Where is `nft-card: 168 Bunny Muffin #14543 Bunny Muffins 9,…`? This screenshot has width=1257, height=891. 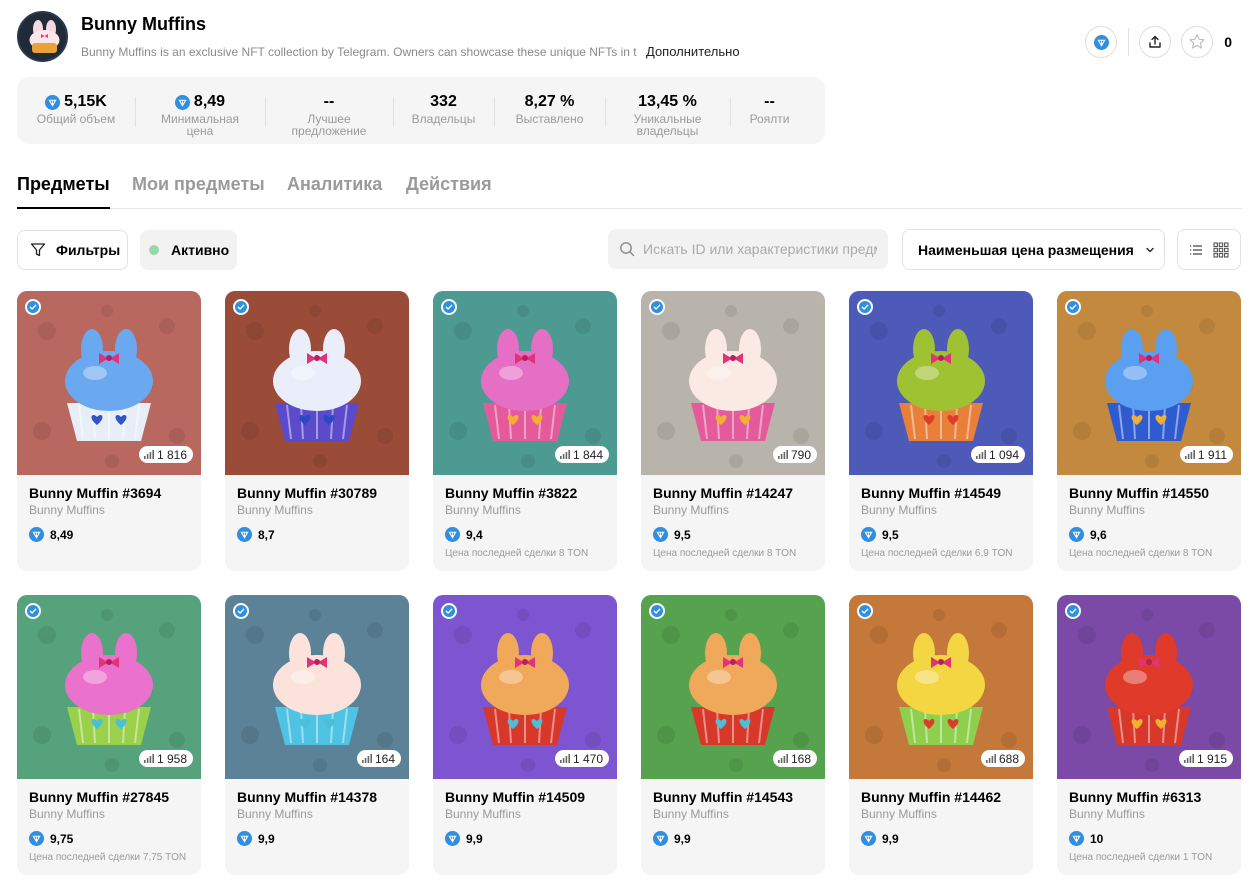 nft-card: 168 Bunny Muffin #14543 Bunny Muffins 9,… is located at coordinates (733, 735).